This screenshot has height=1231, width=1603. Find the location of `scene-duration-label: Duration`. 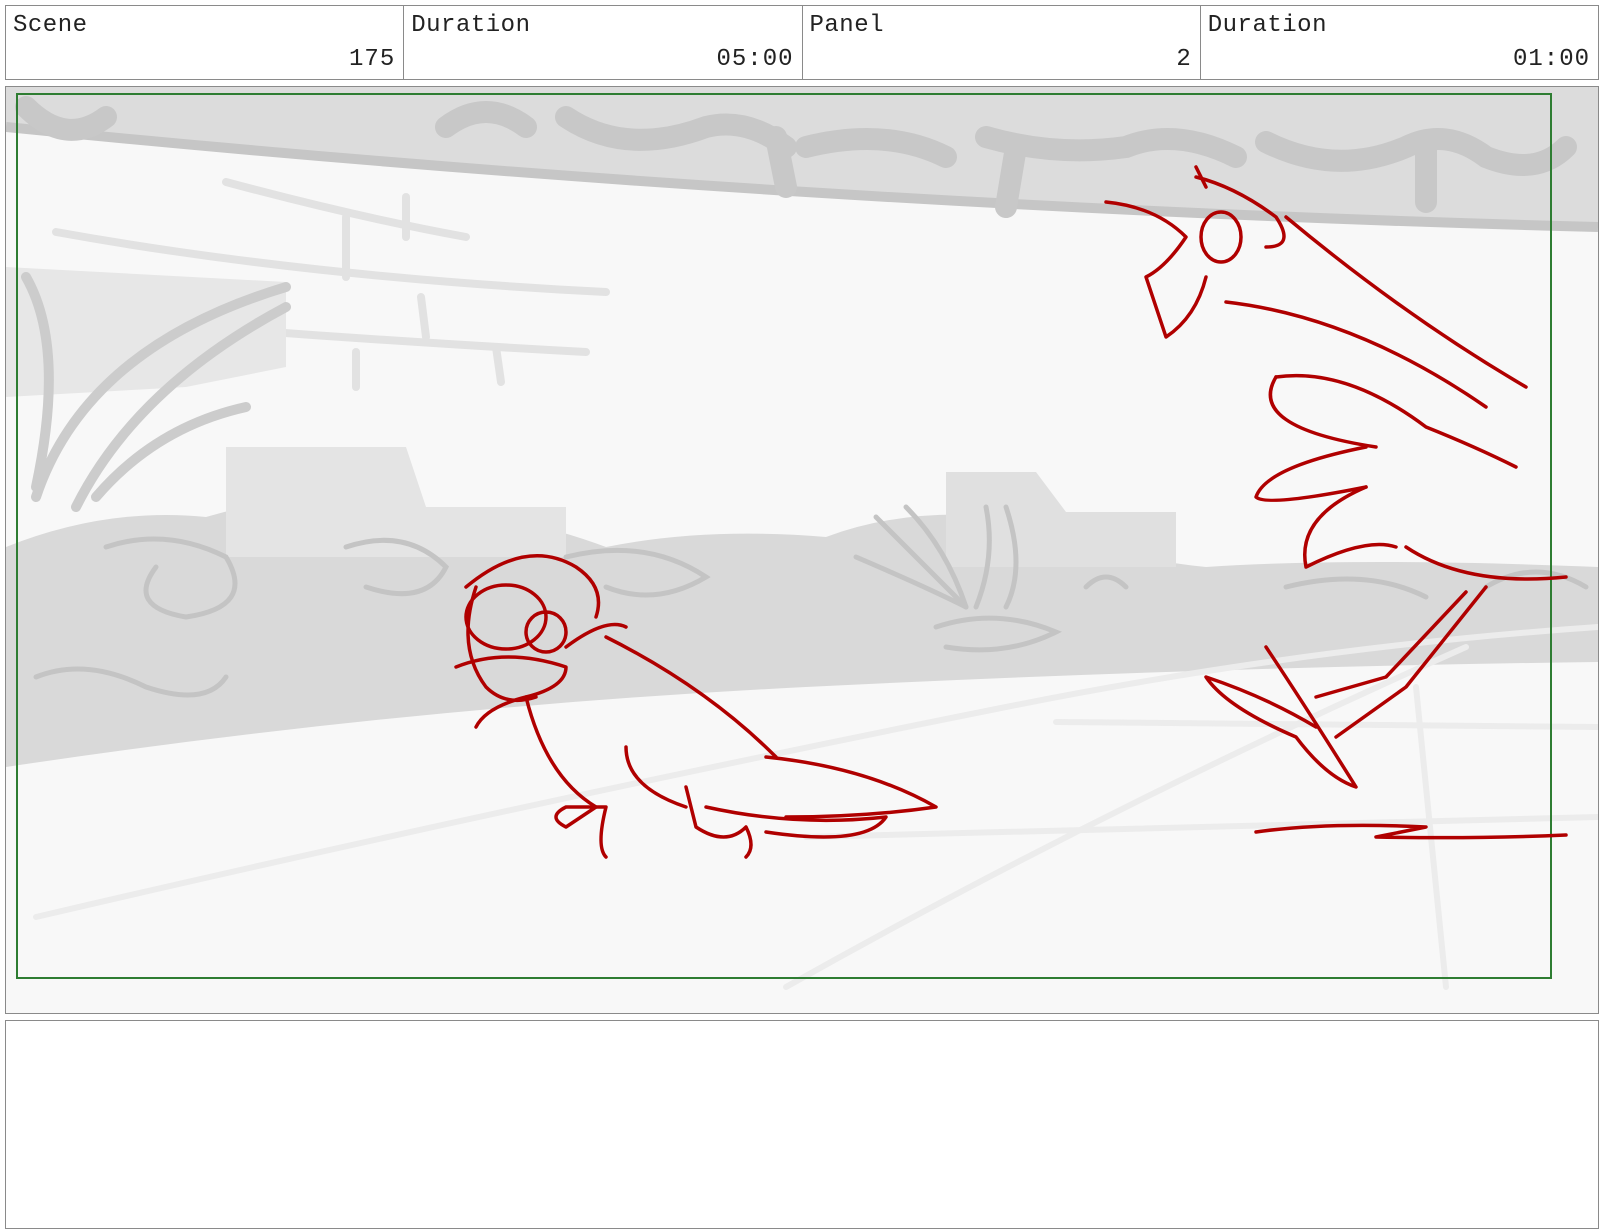

scene-duration-label: Duration is located at coordinates (471, 25).